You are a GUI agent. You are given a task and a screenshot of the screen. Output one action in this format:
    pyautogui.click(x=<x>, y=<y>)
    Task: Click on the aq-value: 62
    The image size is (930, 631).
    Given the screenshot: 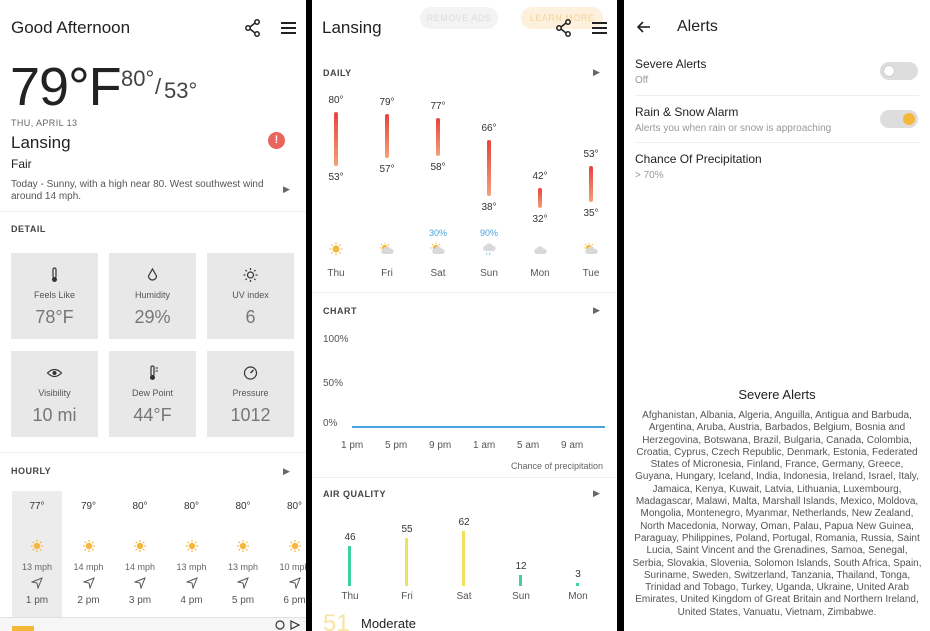 What is the action you would take?
    pyautogui.click(x=464, y=523)
    